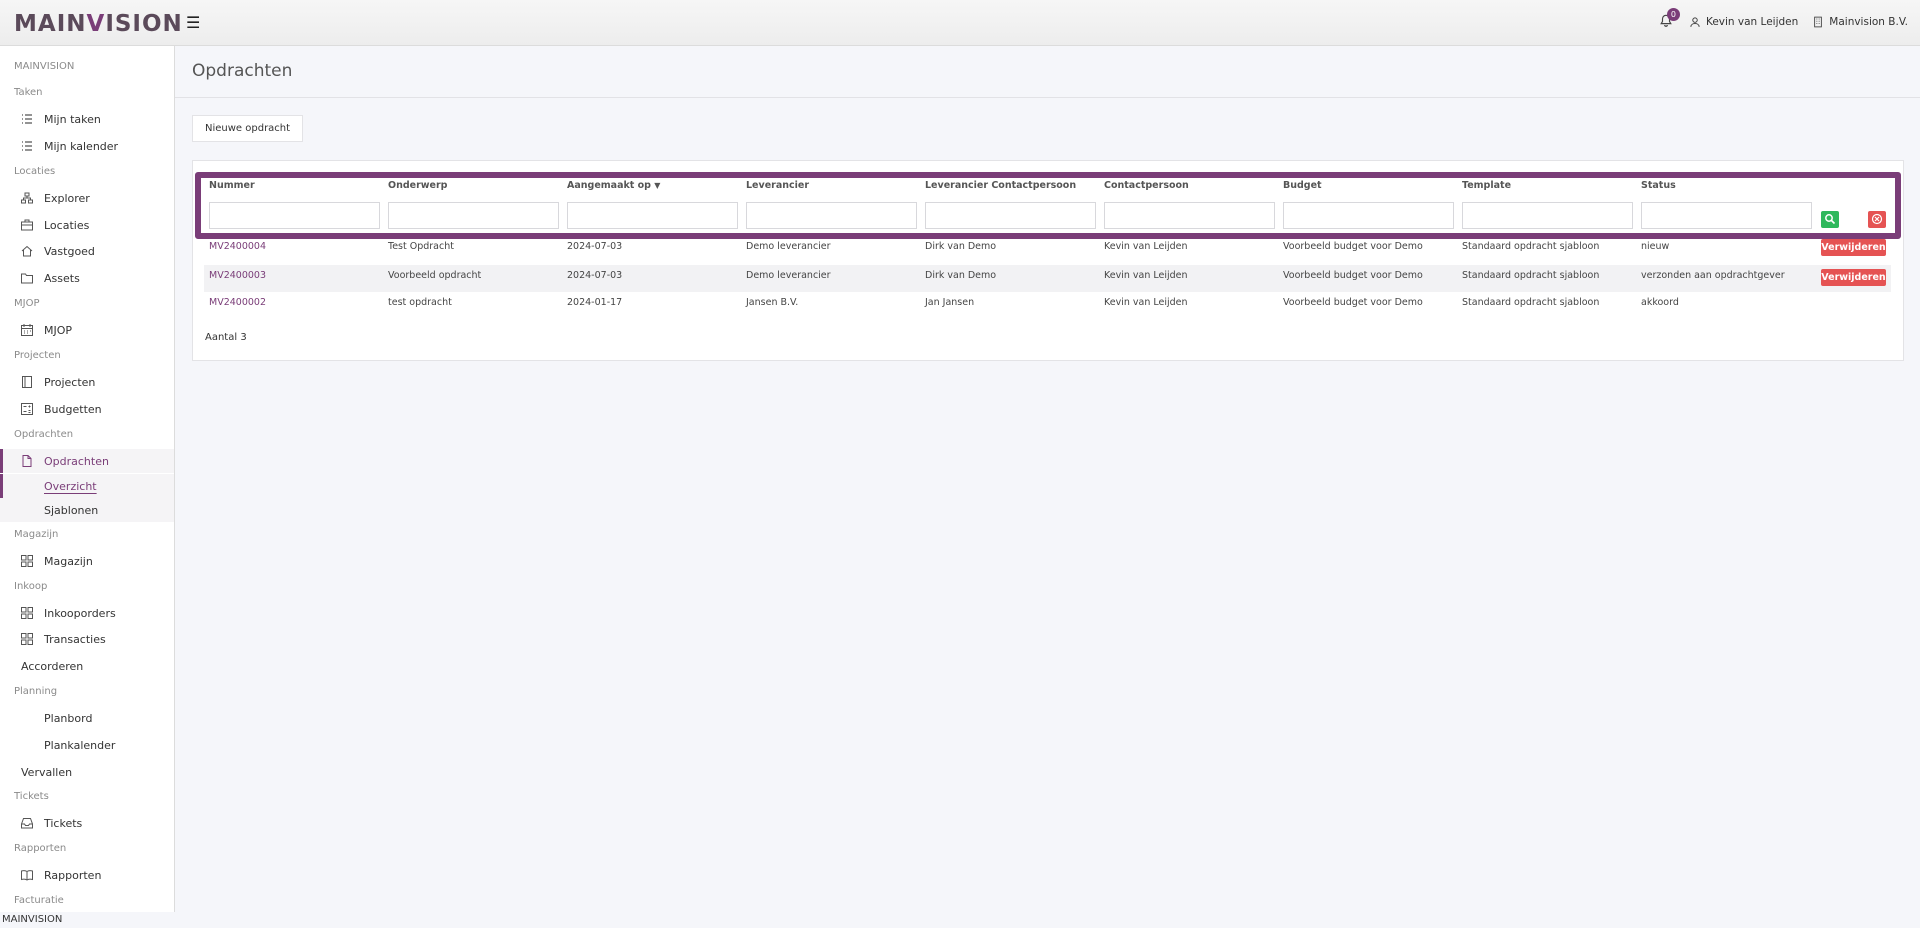 The width and height of the screenshot is (1920, 928). I want to click on folder-icon, so click(27, 278).